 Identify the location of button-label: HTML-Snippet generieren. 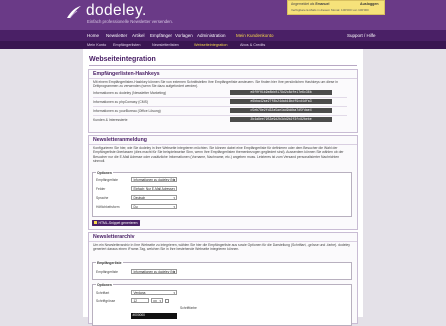
(118, 223).